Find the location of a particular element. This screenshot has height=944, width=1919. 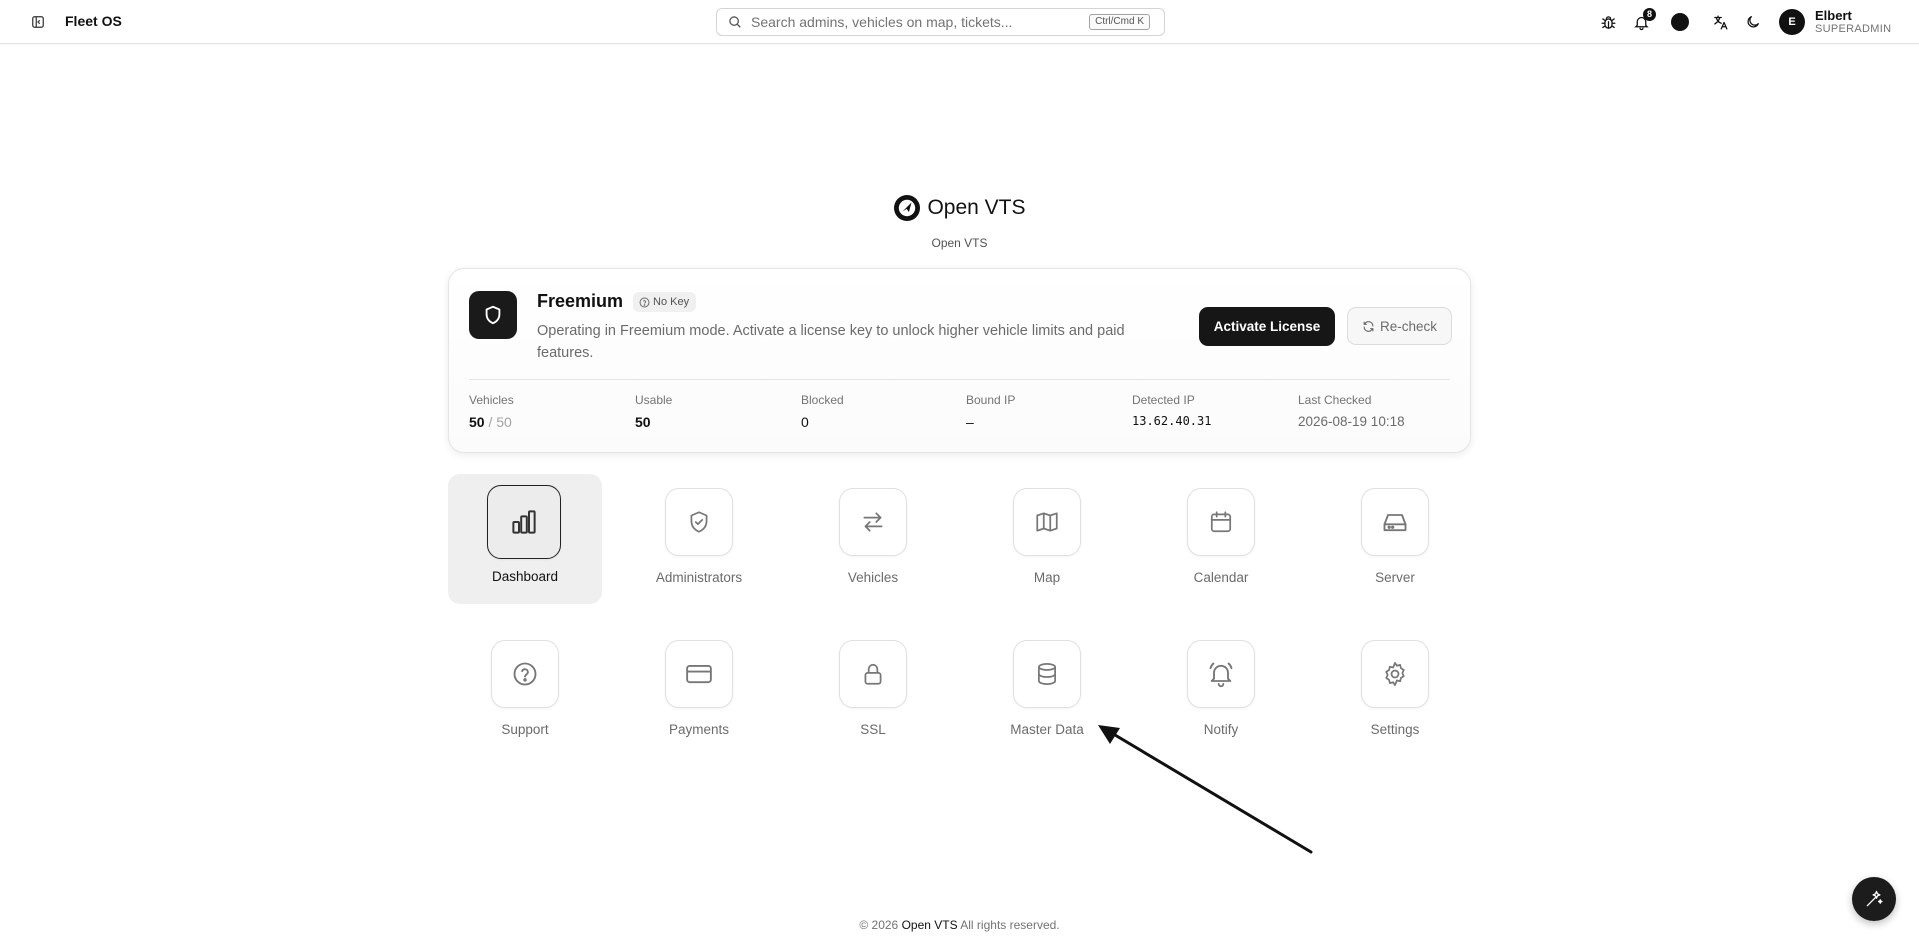

app-label: Settings is located at coordinates (1395, 729).